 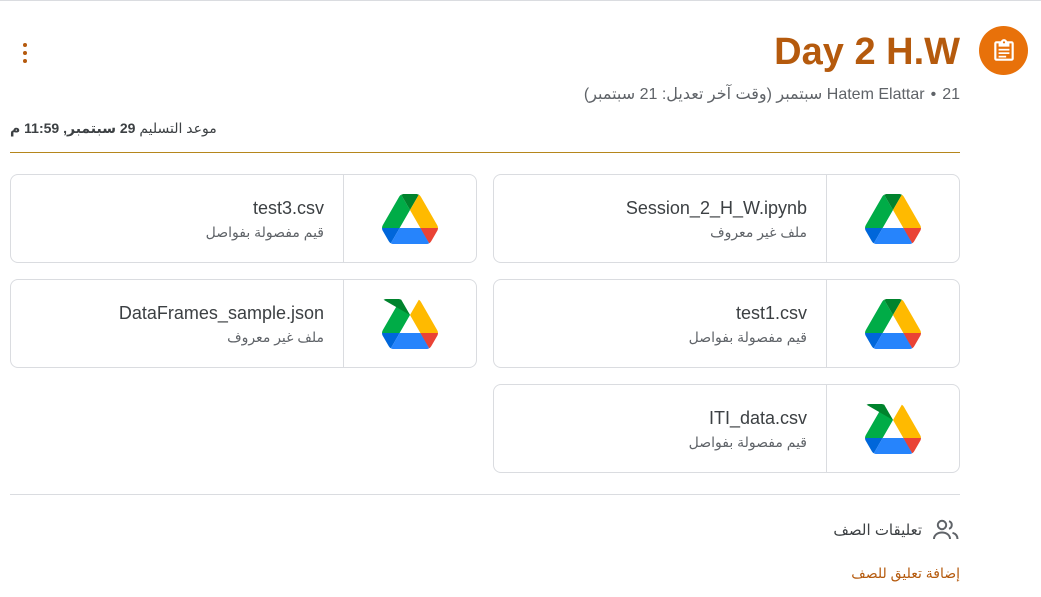 I want to click on assignment-title: Day 2 H.W, so click(x=867, y=52).